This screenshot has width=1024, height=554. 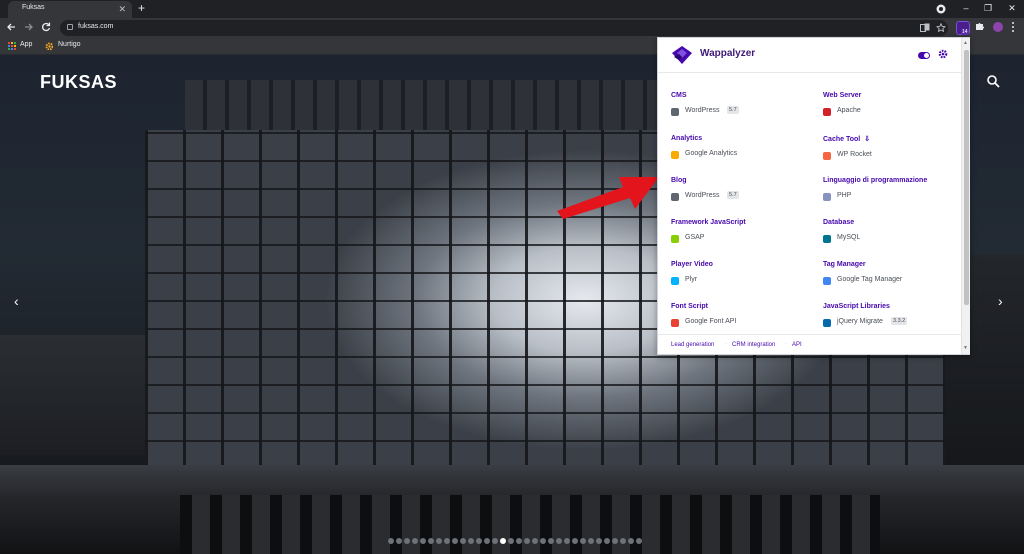 I want to click on address-bar: fuksas.com, so click(x=504, y=28).